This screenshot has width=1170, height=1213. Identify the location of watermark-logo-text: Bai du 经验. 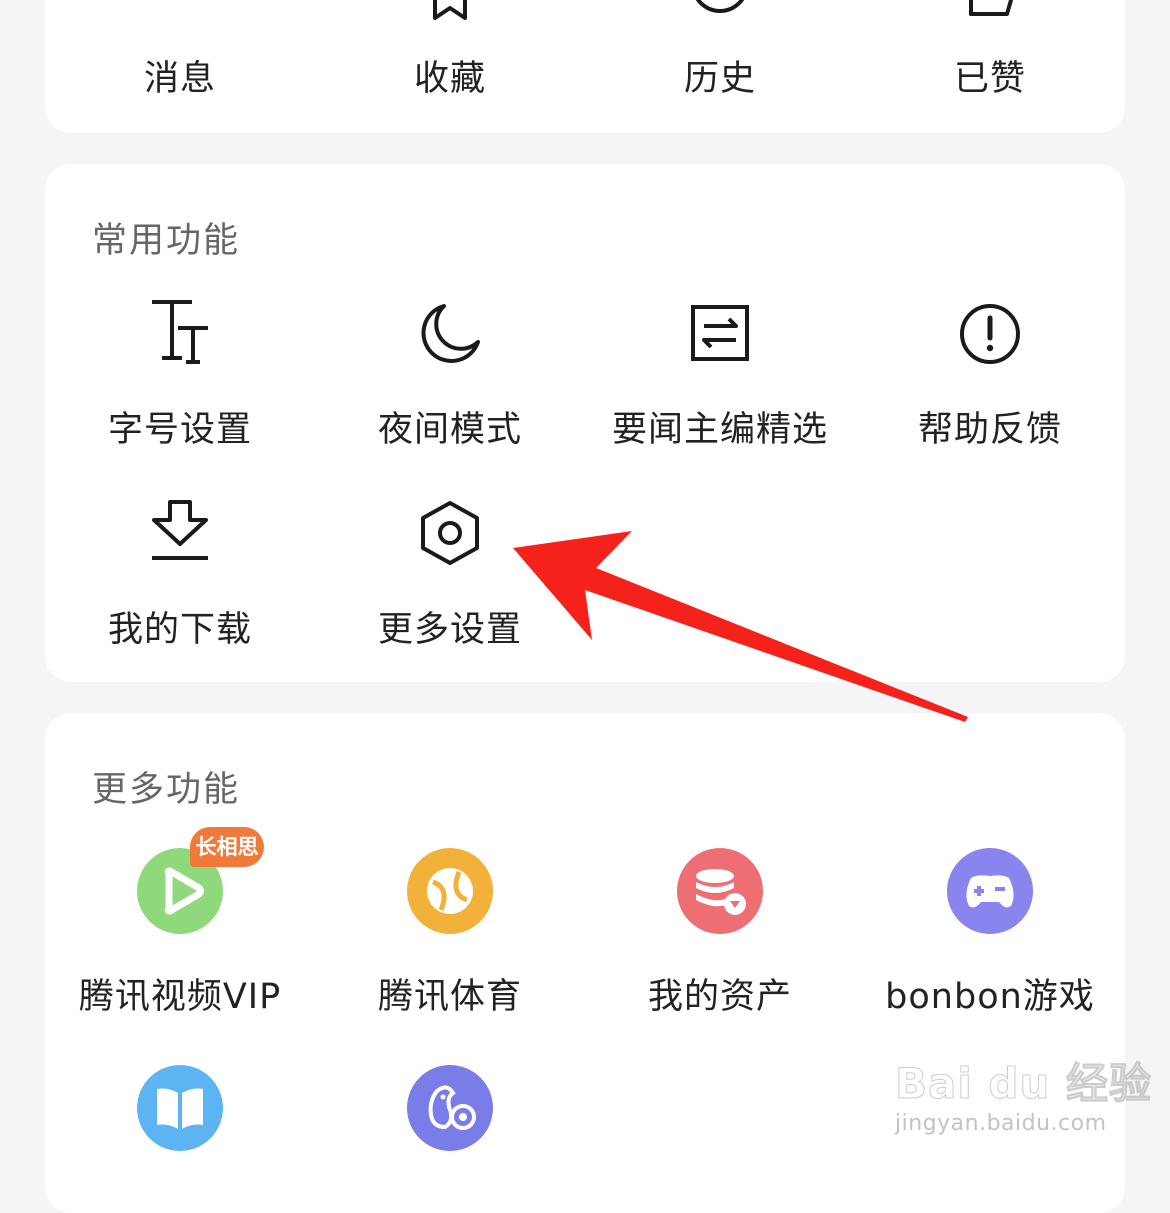
(1023, 1084).